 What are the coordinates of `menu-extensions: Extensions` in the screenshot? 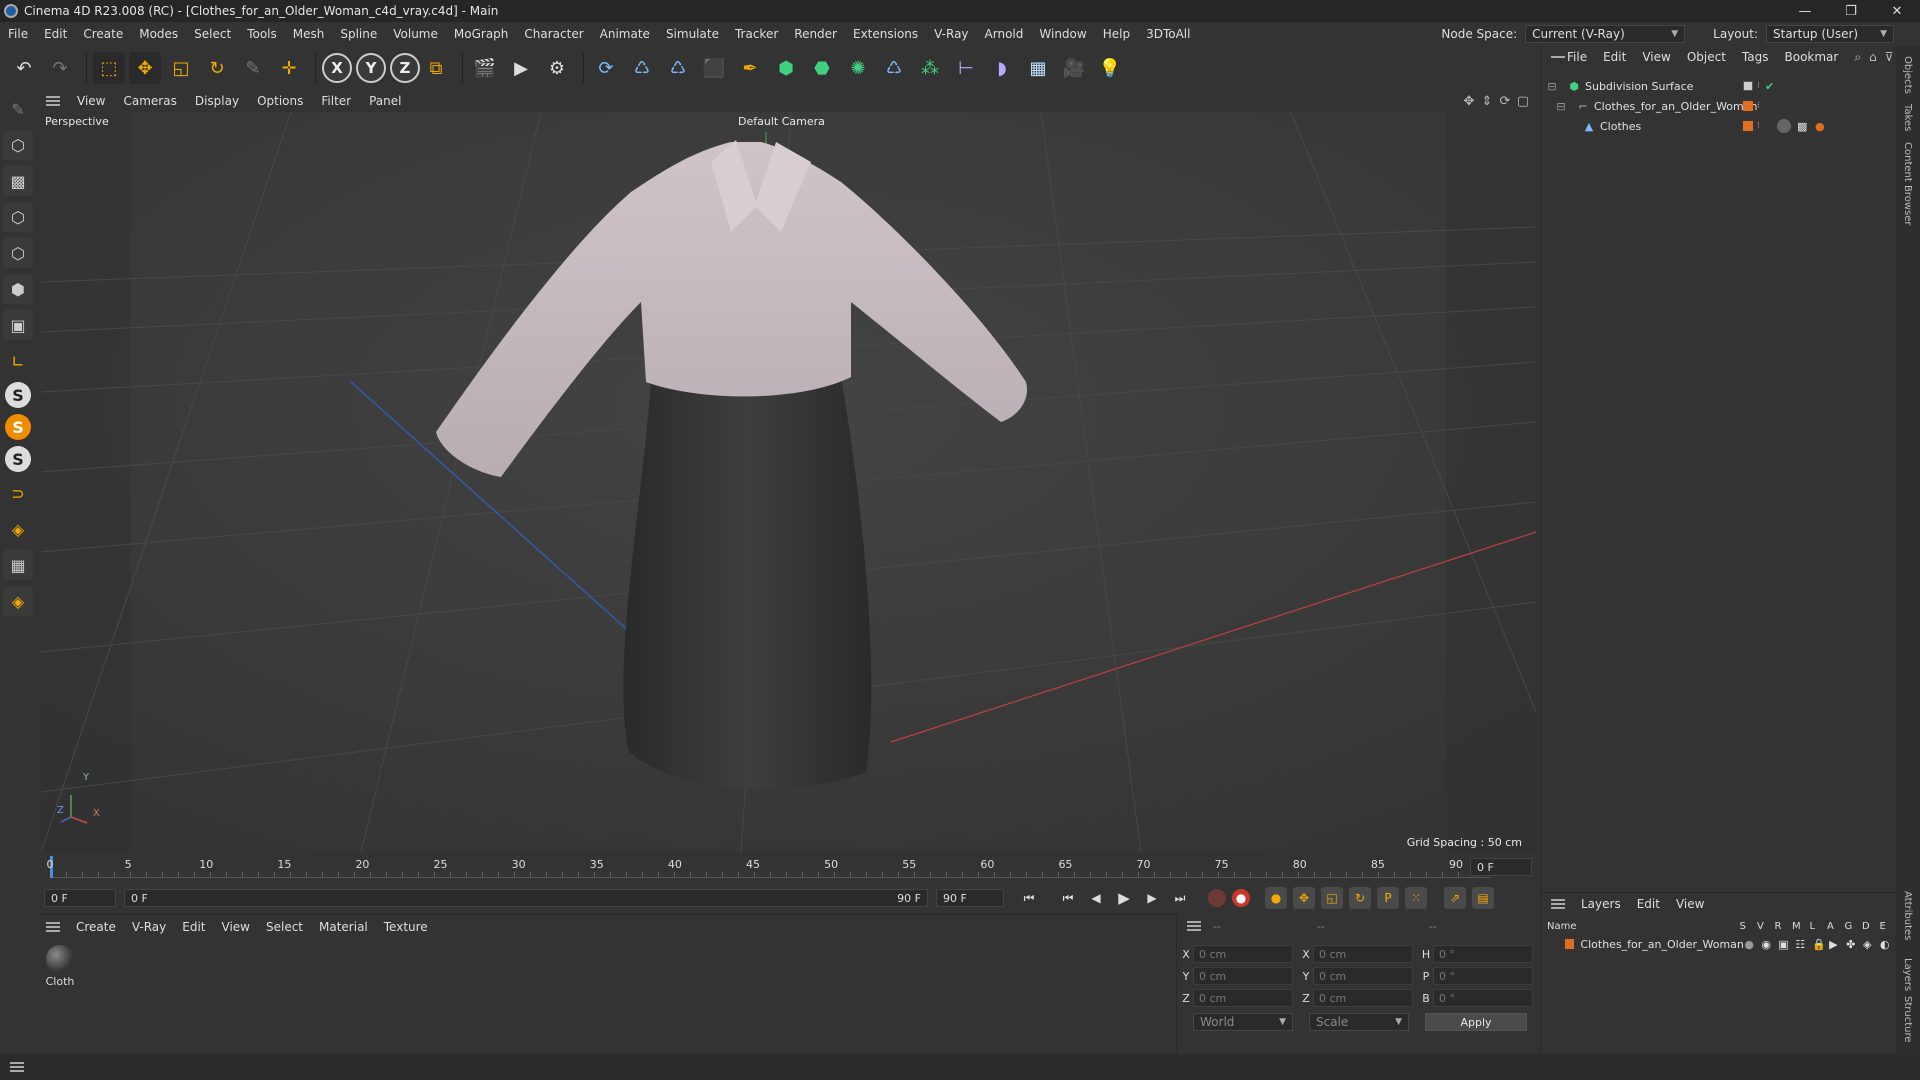 It's located at (885, 34).